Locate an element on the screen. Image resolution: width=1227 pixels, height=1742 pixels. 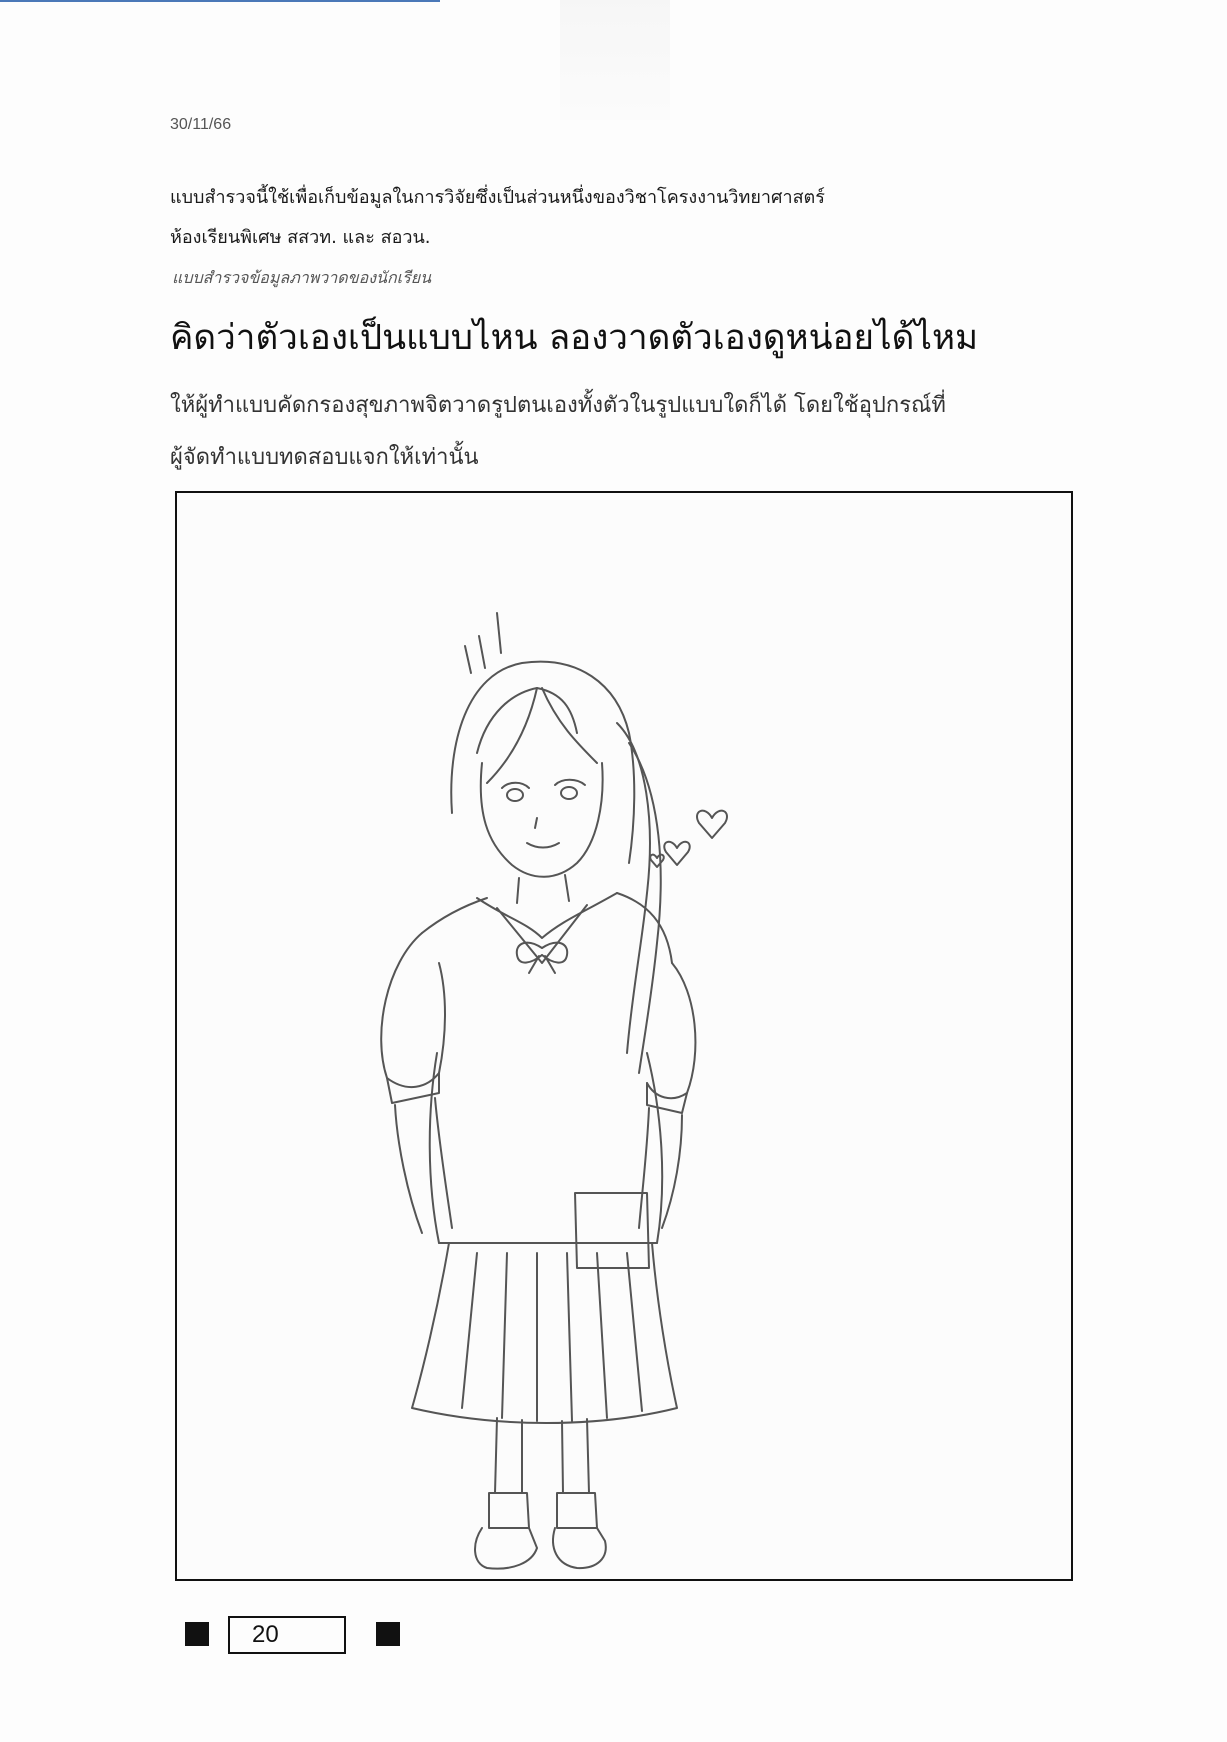
registration-mark-left is located at coordinates (197, 1634).